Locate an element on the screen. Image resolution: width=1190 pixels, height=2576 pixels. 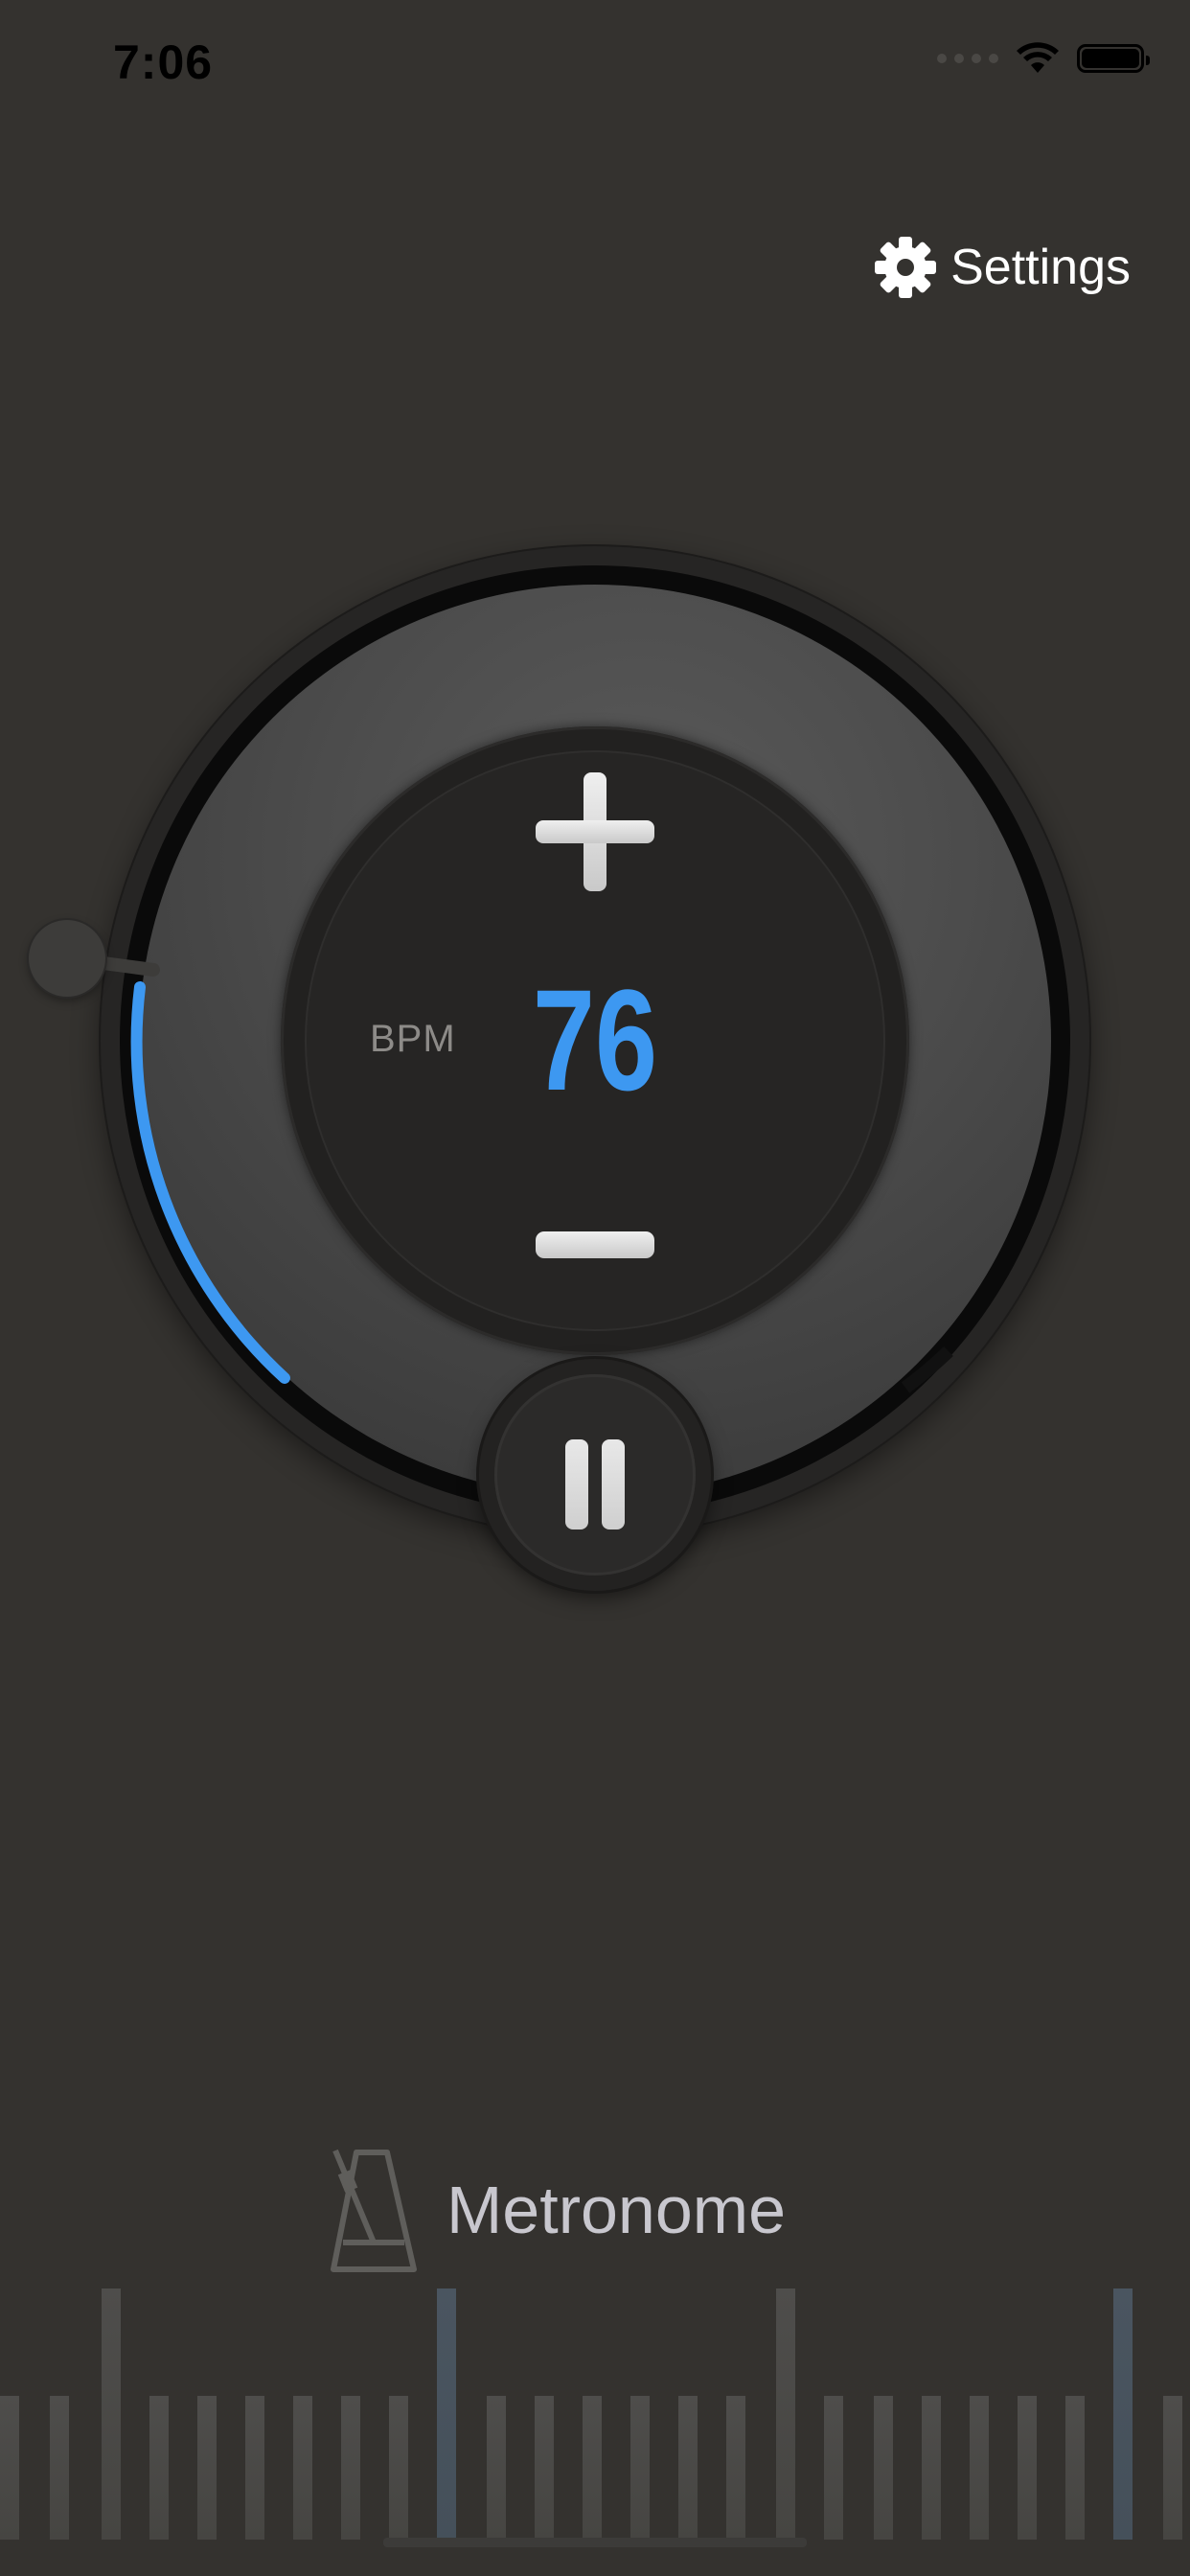
beat-bars is located at coordinates (595, 2428).